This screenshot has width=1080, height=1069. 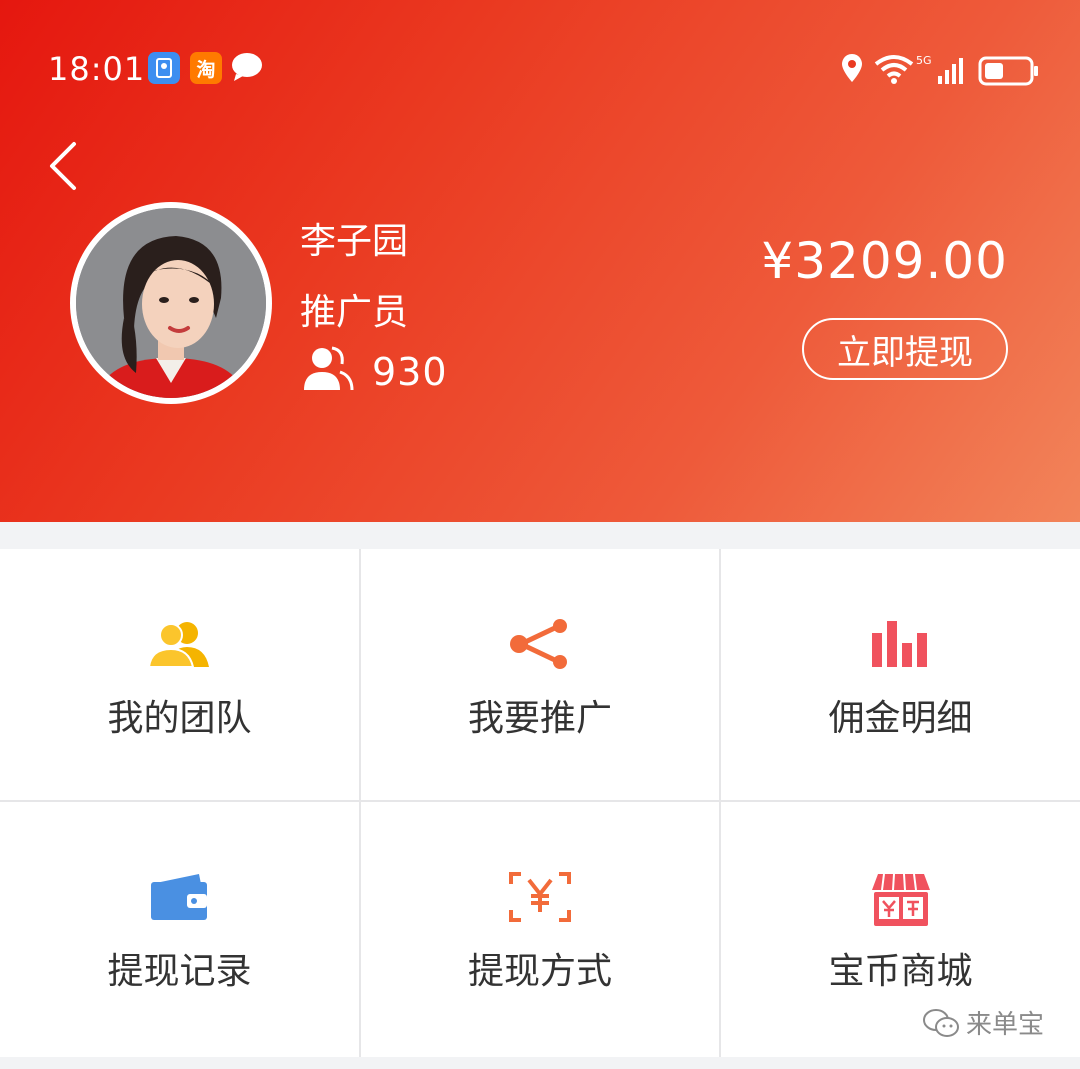 What do you see at coordinates (540, 674) in the screenshot?
I see `menu-item-promote: 我要推广` at bounding box center [540, 674].